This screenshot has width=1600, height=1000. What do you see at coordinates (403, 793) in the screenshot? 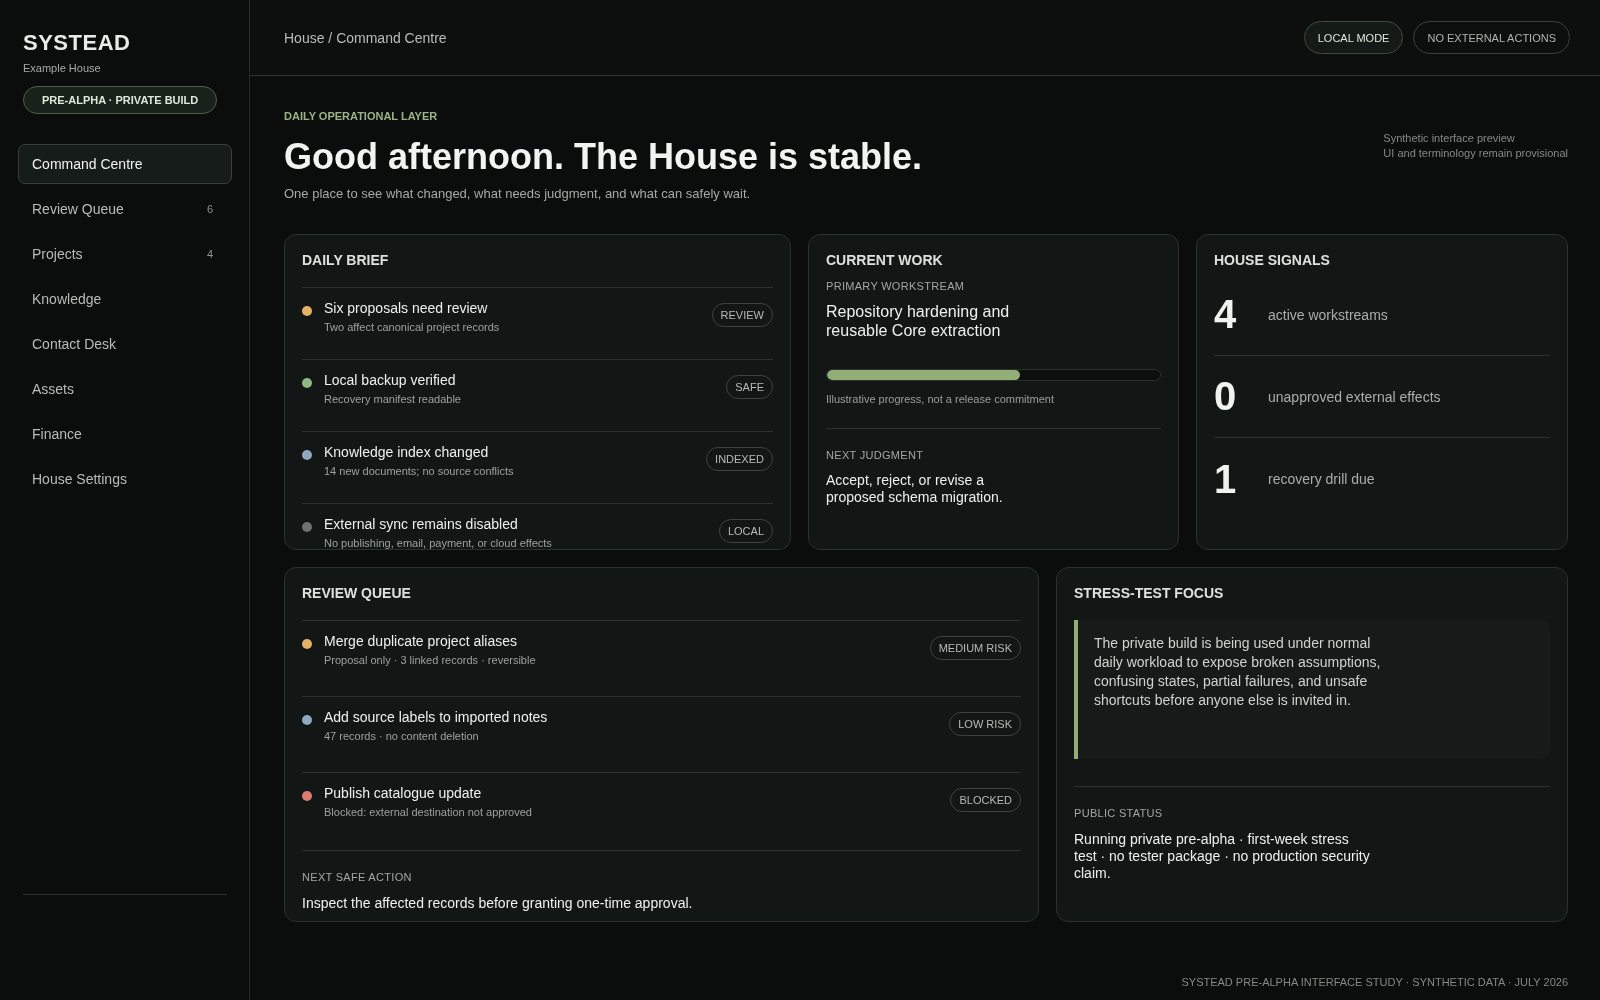
I see `item-title: Publish catalogue update` at bounding box center [403, 793].